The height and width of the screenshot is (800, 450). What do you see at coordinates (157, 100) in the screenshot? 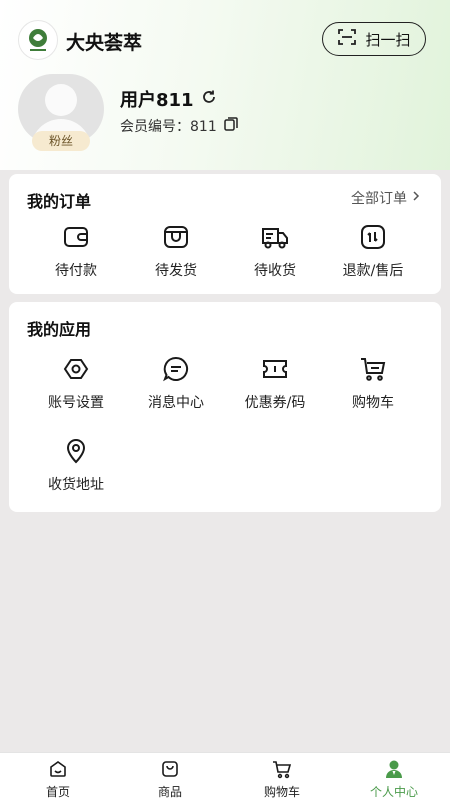
I see `username-text: 用户811` at bounding box center [157, 100].